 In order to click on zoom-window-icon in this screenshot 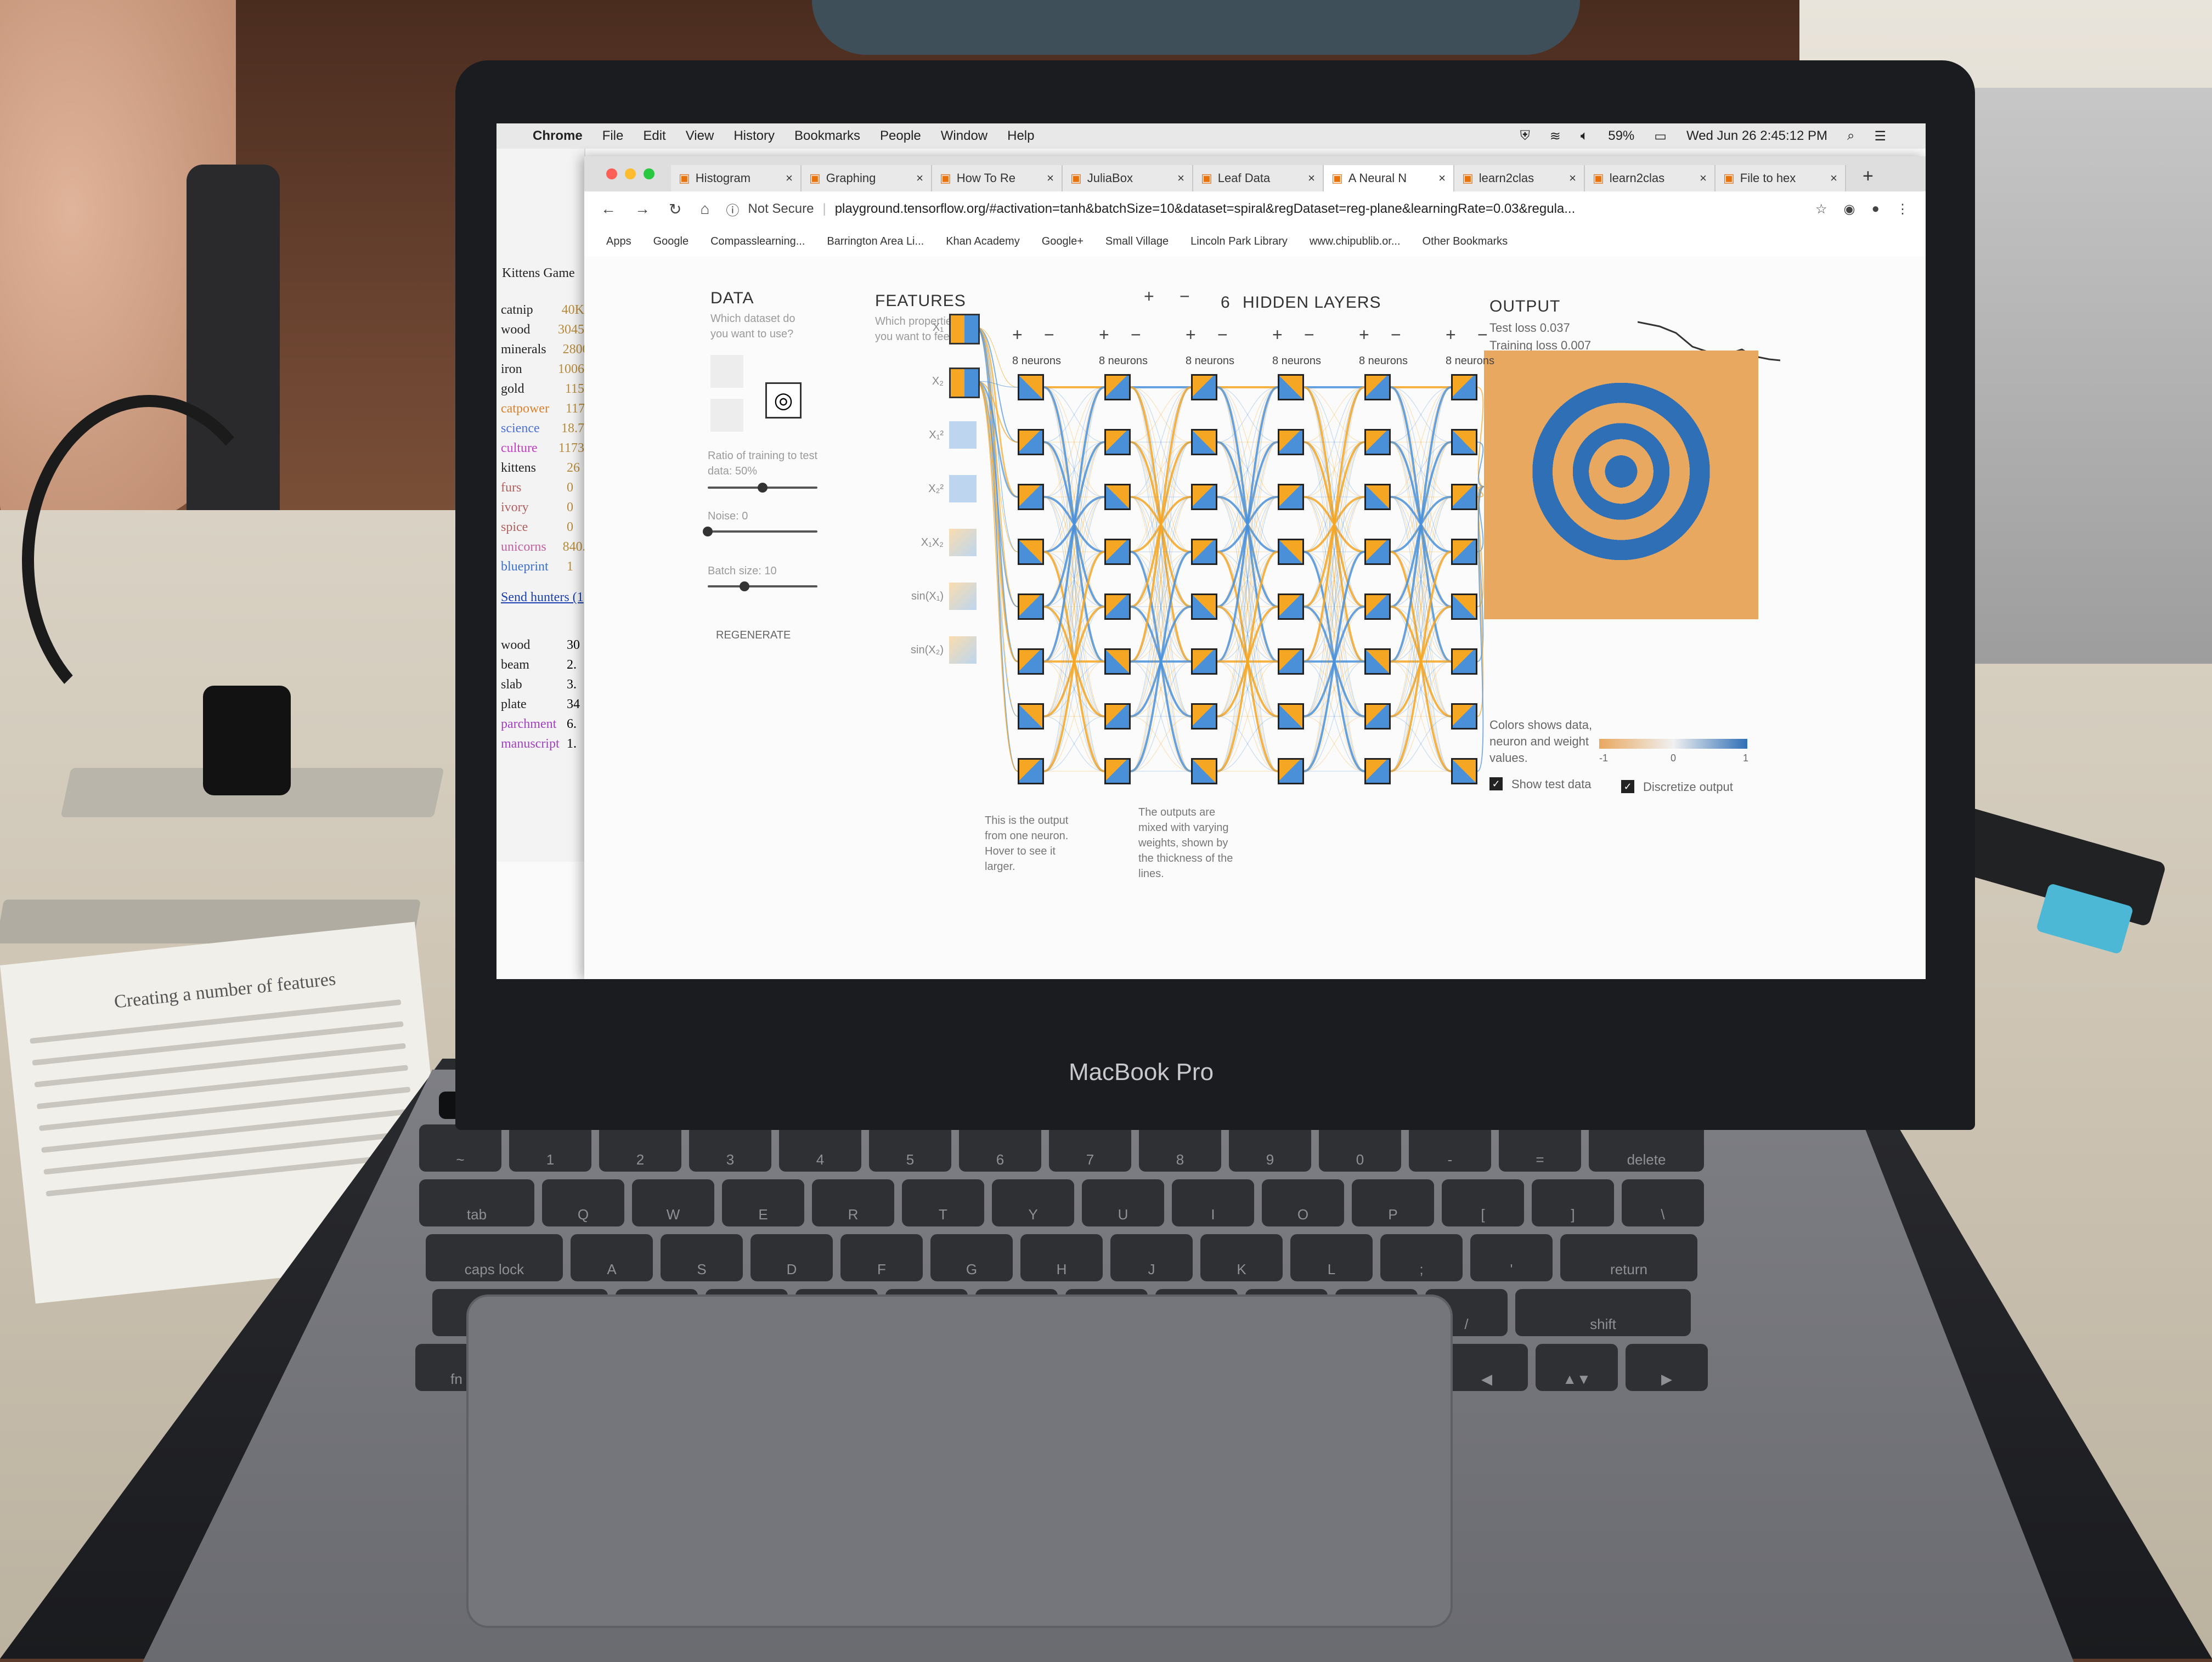, I will do `click(649, 174)`.